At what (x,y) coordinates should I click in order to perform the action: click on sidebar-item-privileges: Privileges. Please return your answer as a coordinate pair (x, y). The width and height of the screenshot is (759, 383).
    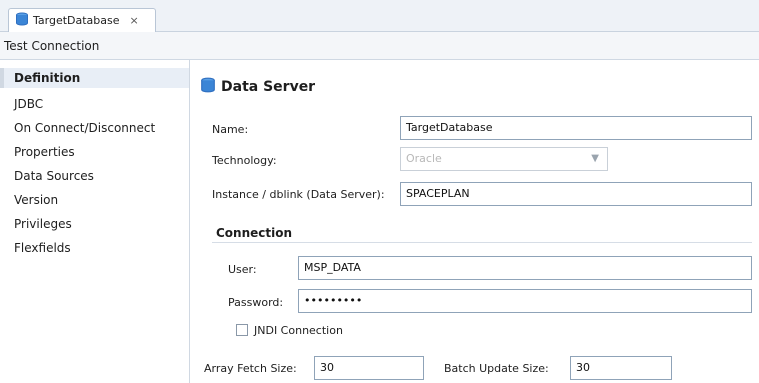
    Looking at the image, I should click on (94, 224).